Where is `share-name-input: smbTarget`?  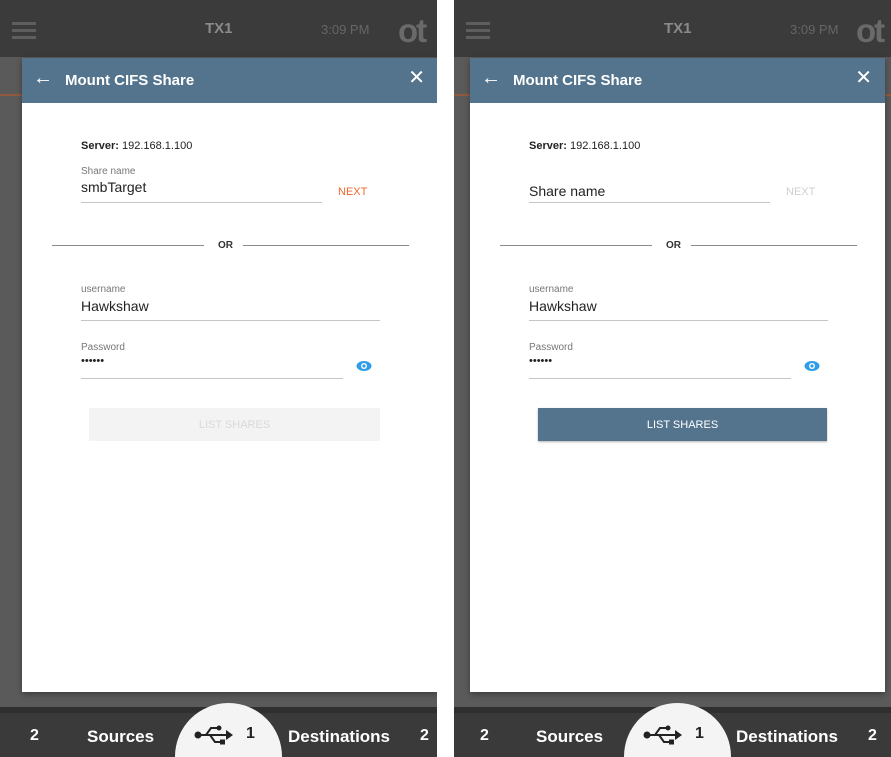 share-name-input: smbTarget is located at coordinates (113, 187).